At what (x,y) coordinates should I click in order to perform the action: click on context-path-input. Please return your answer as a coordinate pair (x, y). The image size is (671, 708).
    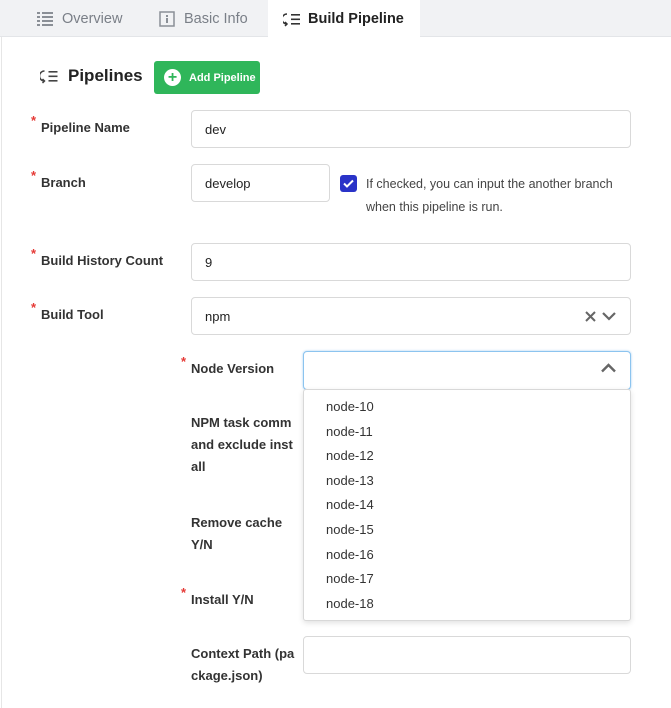
    Looking at the image, I should click on (467, 655).